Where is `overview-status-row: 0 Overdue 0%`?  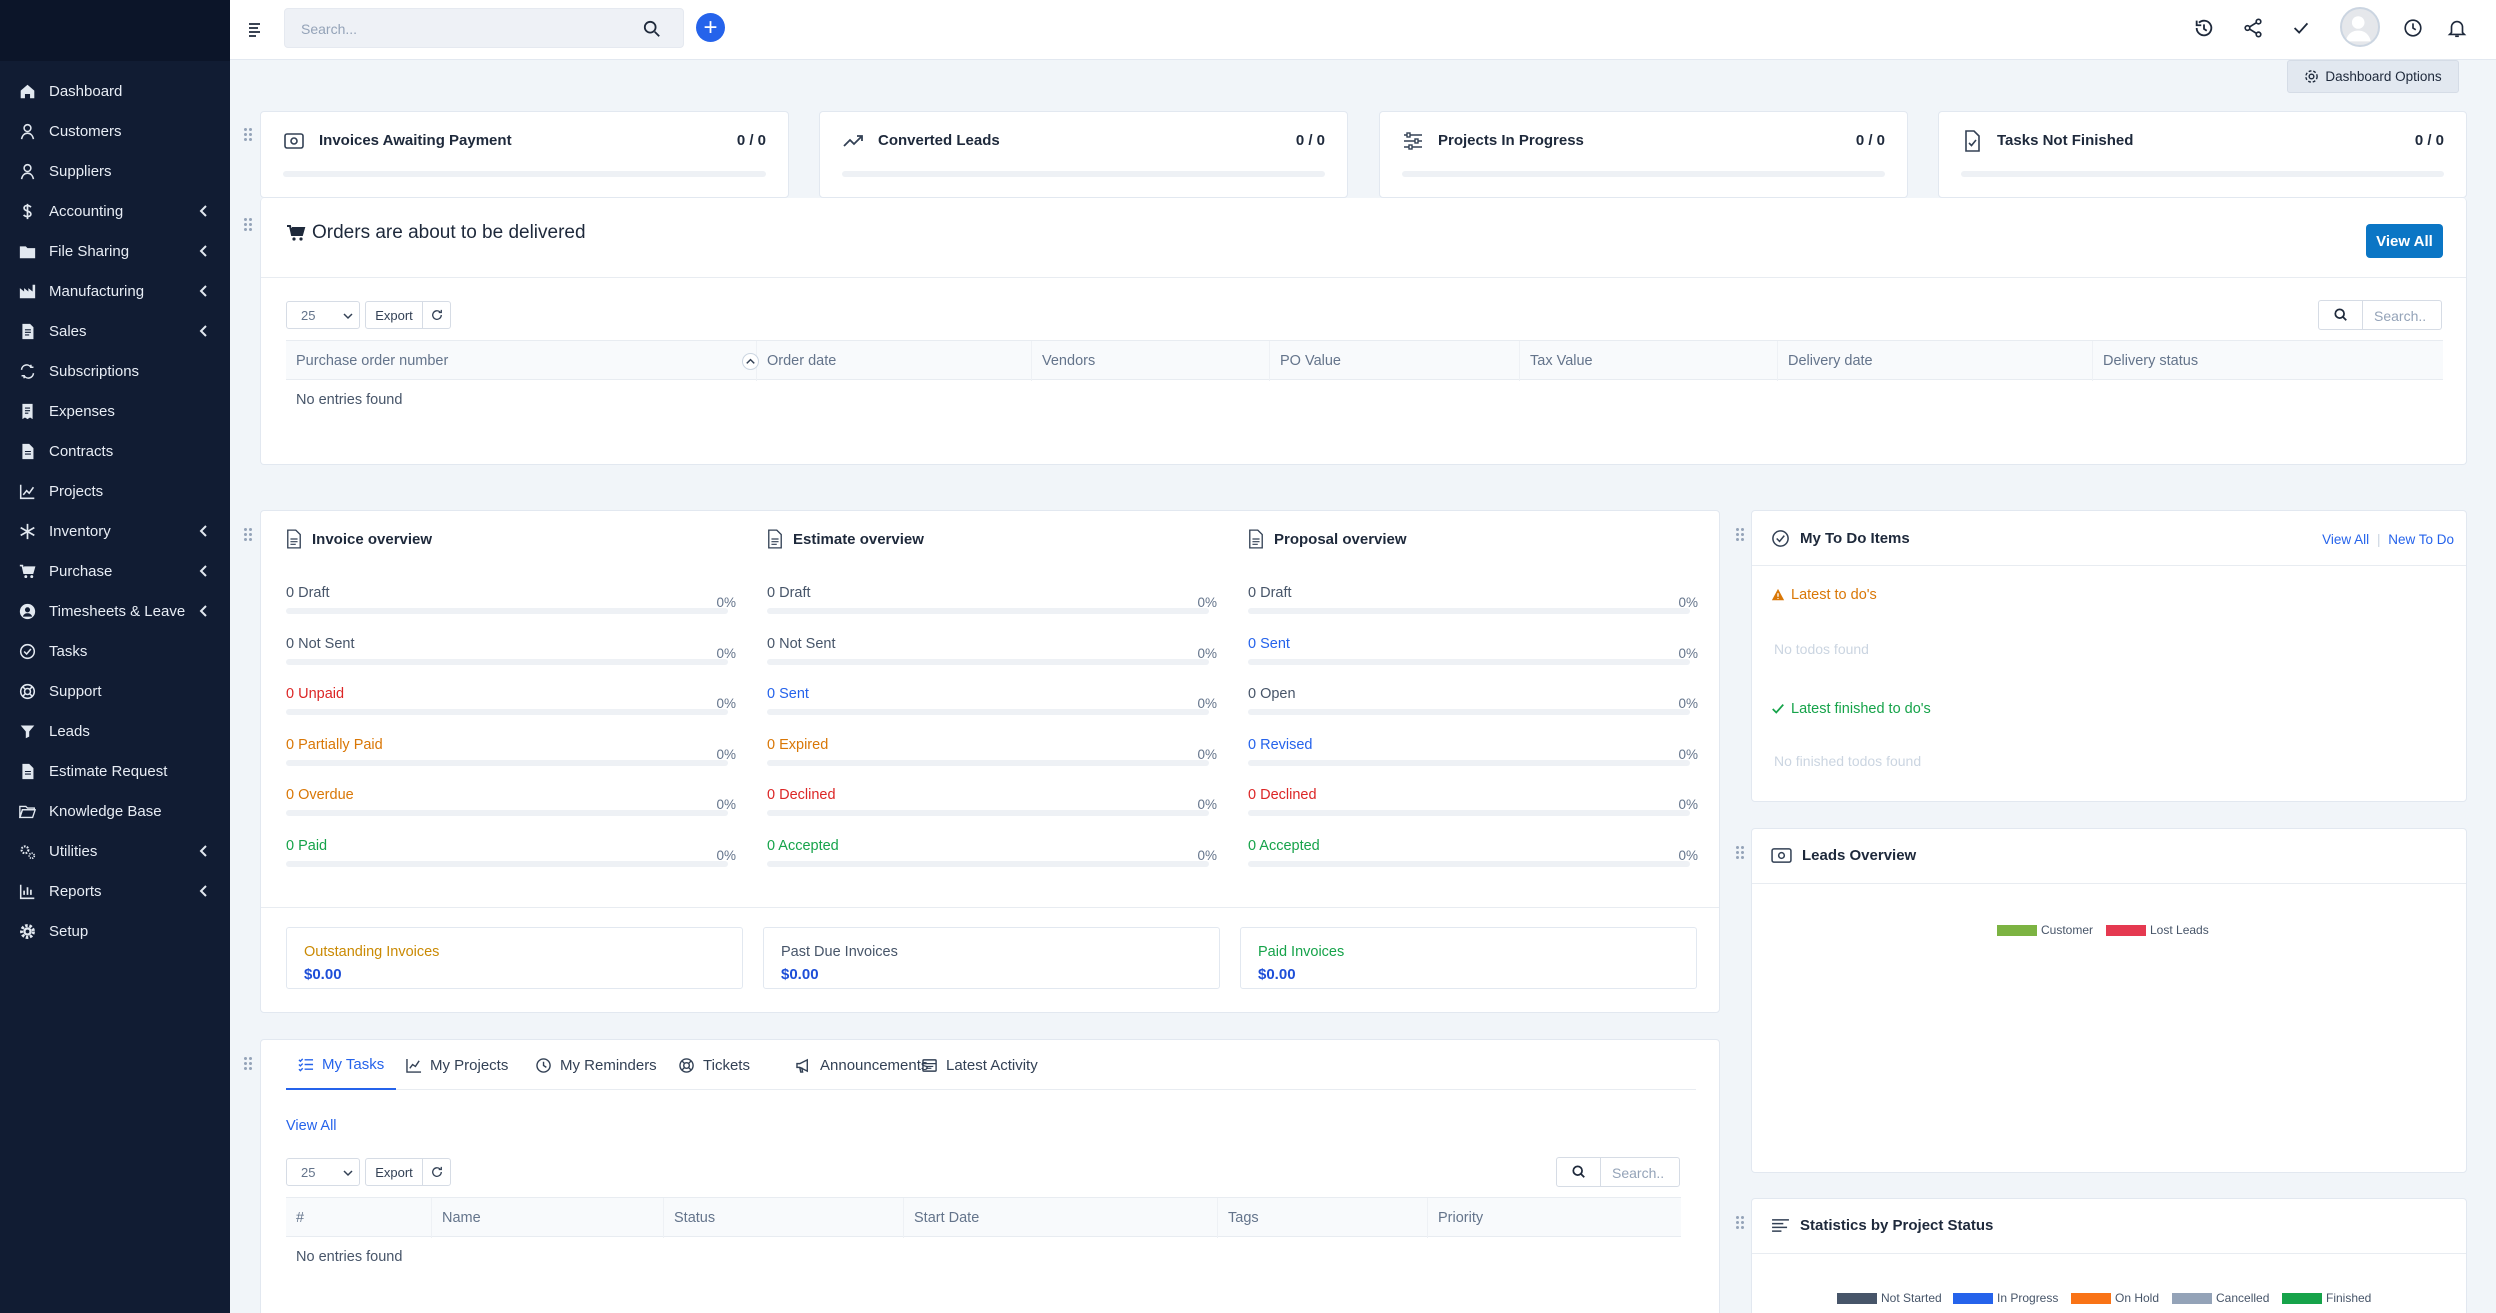 overview-status-row: 0 Overdue 0% is located at coordinates (511, 802).